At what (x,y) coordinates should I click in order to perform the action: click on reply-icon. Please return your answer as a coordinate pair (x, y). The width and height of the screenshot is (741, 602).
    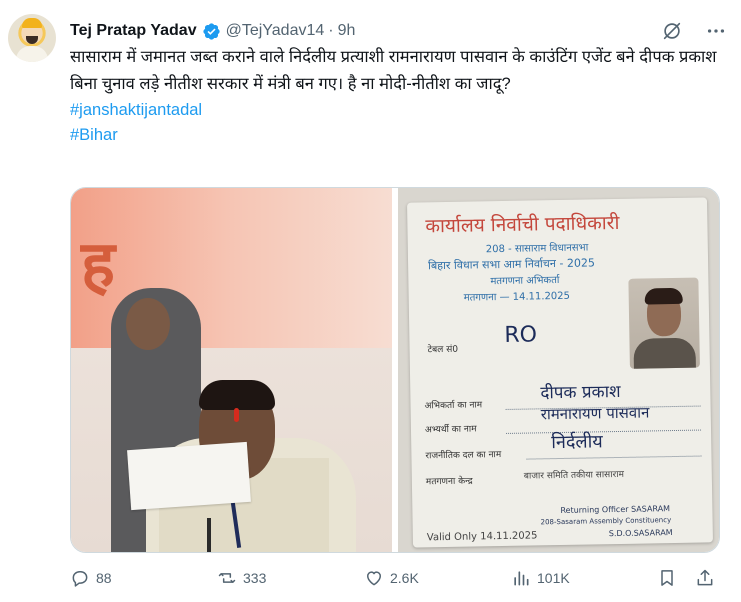
    Looking at the image, I should click on (80, 579).